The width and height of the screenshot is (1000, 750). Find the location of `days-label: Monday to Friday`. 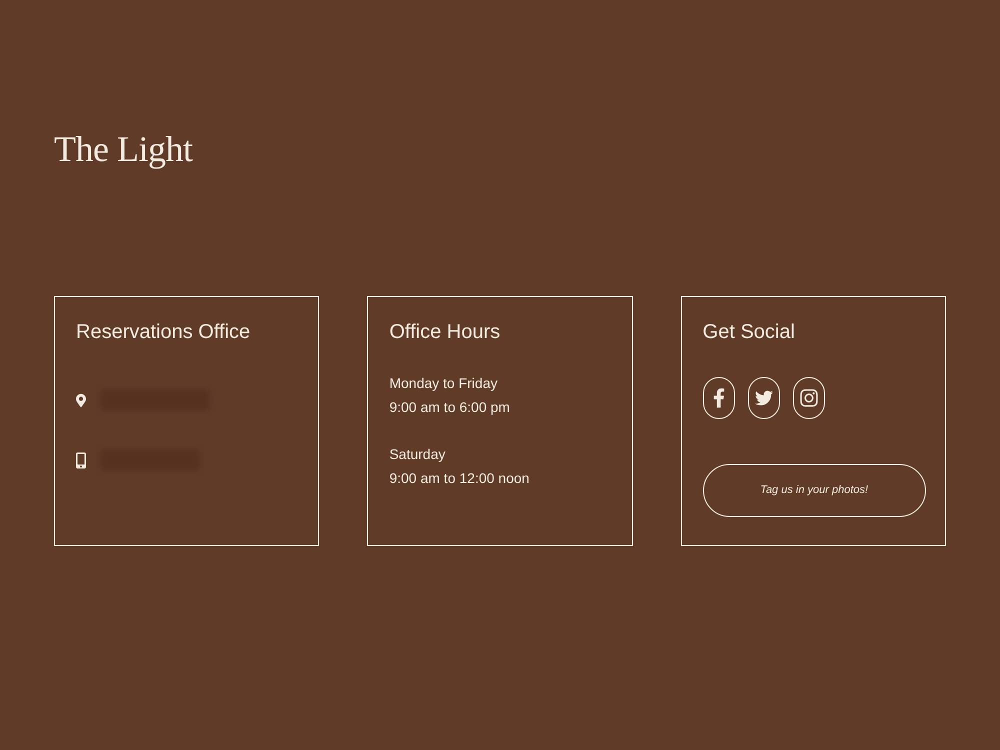

days-label: Monday to Friday is located at coordinates (443, 383).